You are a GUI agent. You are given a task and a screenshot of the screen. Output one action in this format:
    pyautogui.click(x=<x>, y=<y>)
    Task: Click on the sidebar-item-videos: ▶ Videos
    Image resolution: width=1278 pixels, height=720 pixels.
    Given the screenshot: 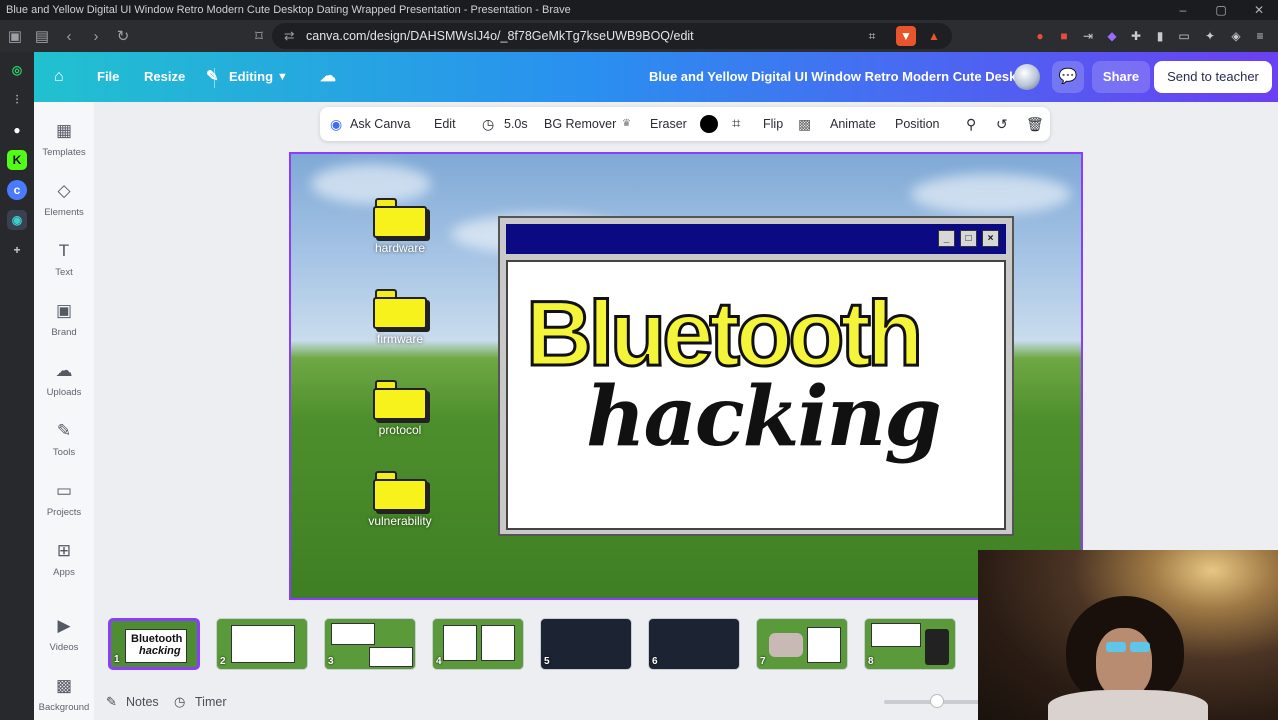 What is the action you would take?
    pyautogui.click(x=64, y=634)
    